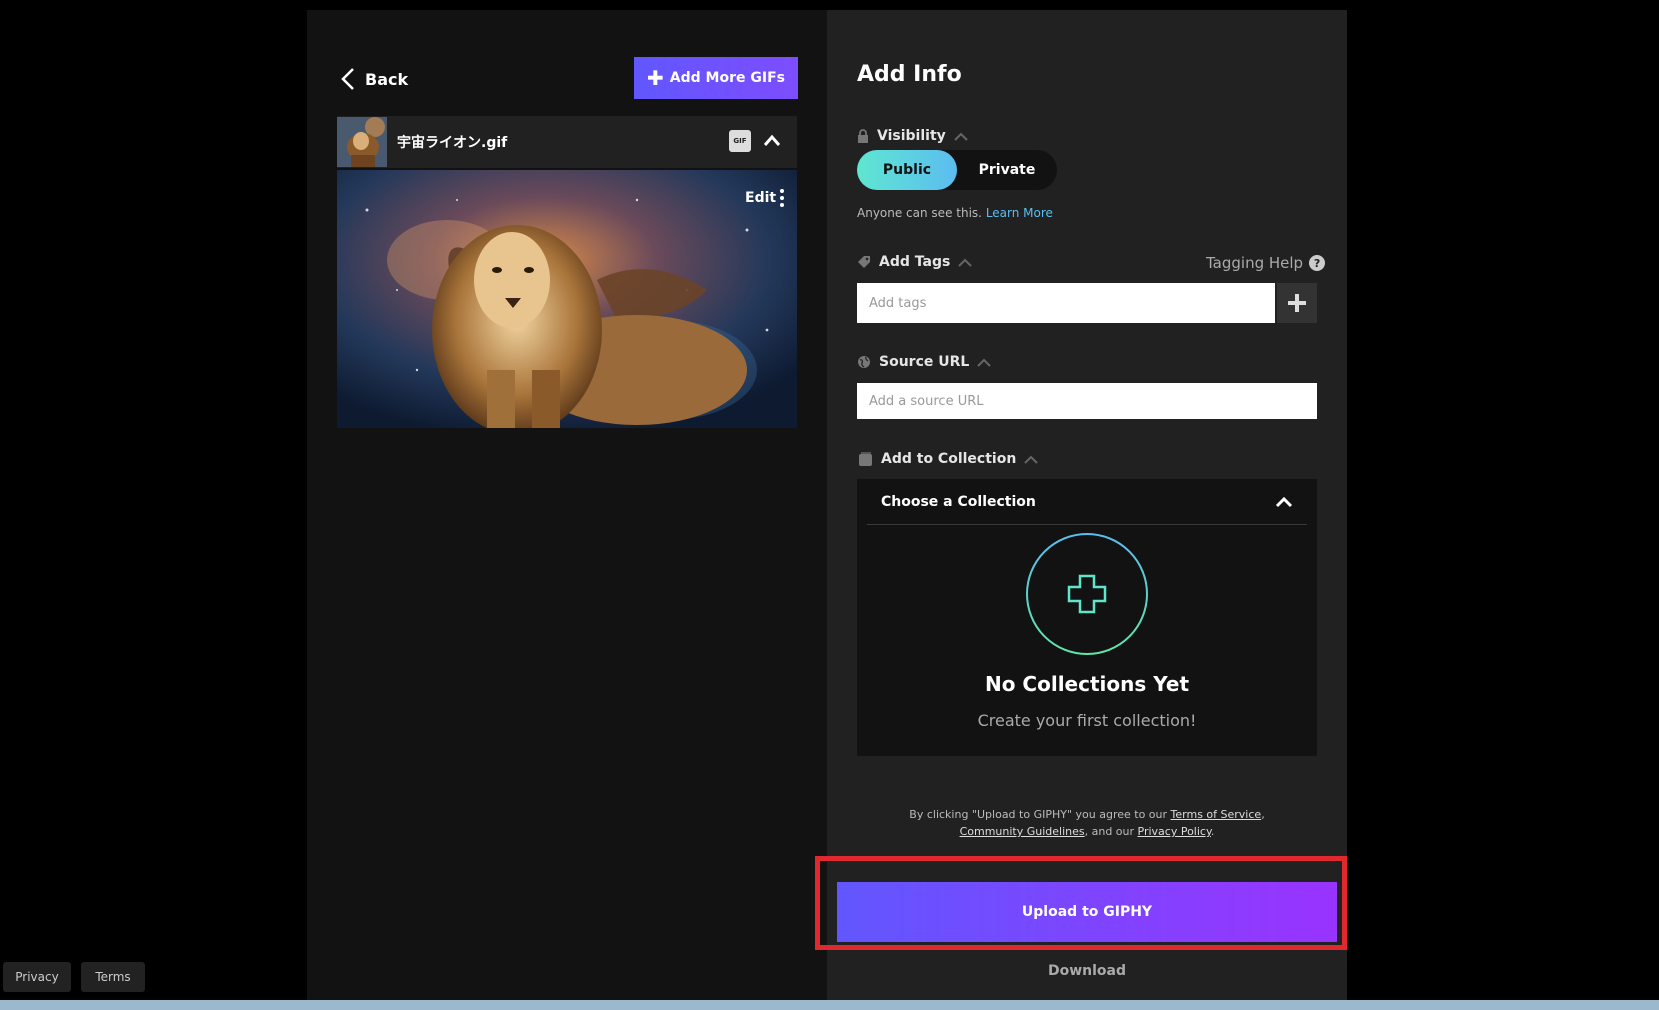 The image size is (1659, 1010). What do you see at coordinates (1087, 720) in the screenshot?
I see `empty-collections-subtitle: Create your first collection!` at bounding box center [1087, 720].